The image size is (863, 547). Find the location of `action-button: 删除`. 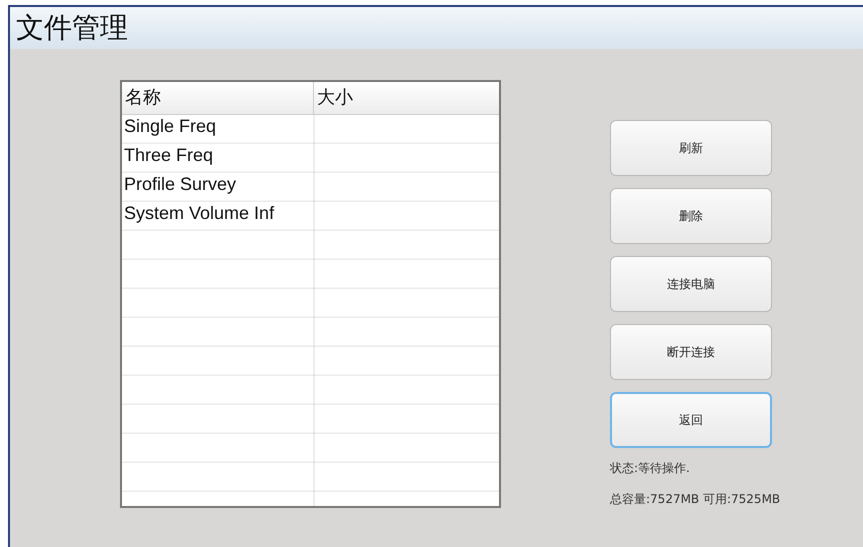

action-button: 删除 is located at coordinates (691, 216).